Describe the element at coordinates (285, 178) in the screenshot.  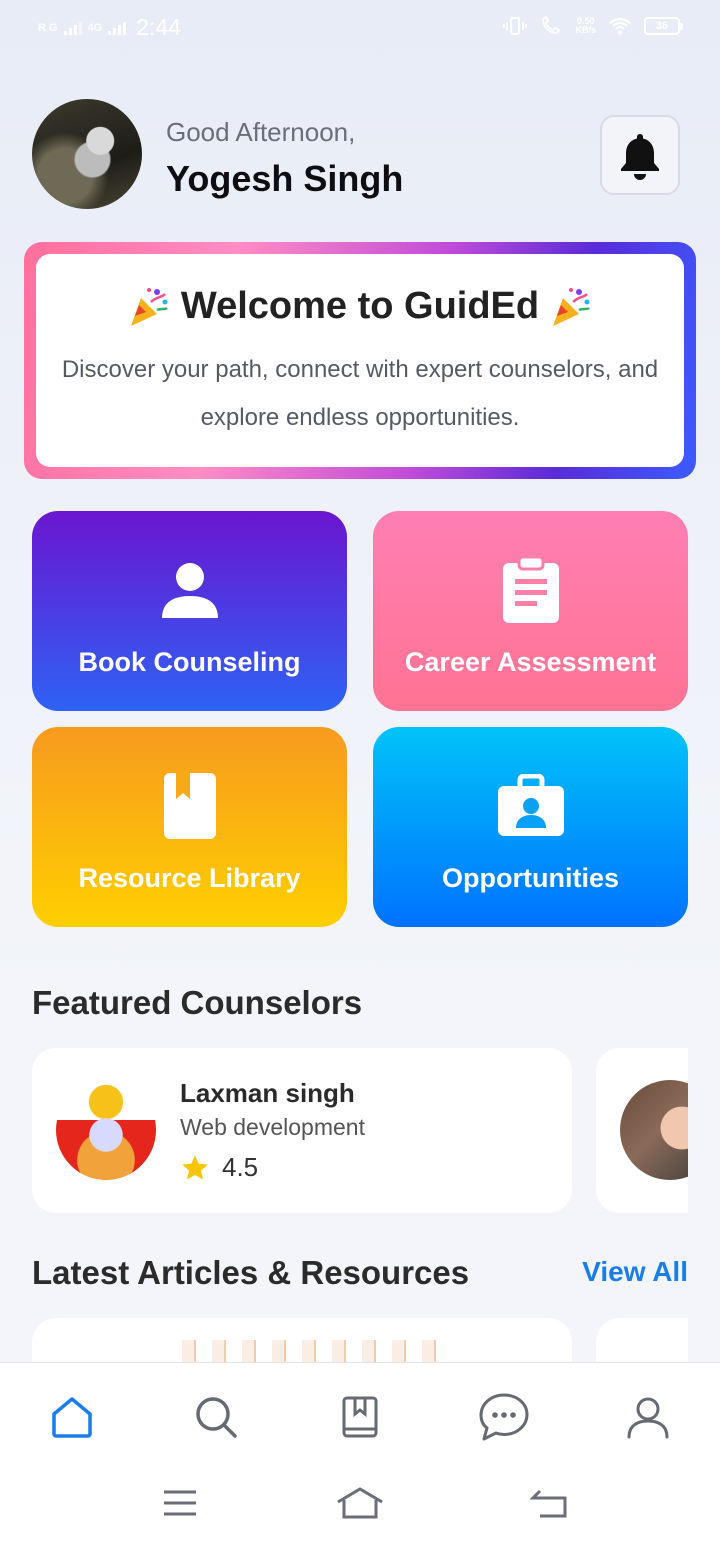
I see `user-name: Yogesh Singh` at that location.